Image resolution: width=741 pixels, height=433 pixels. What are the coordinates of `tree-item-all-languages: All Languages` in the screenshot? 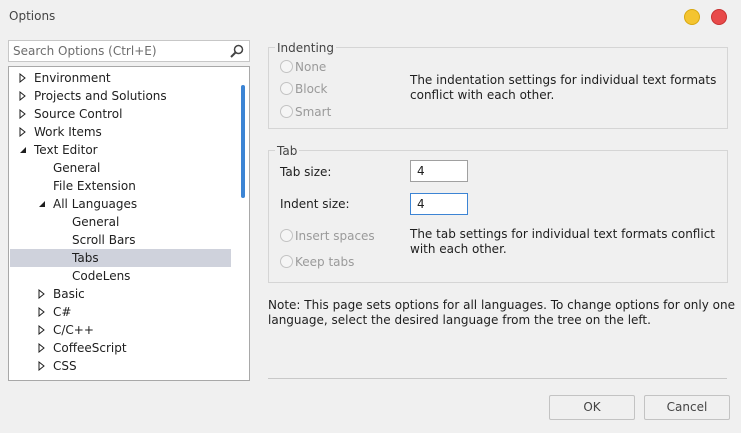 It's located at (120, 204).